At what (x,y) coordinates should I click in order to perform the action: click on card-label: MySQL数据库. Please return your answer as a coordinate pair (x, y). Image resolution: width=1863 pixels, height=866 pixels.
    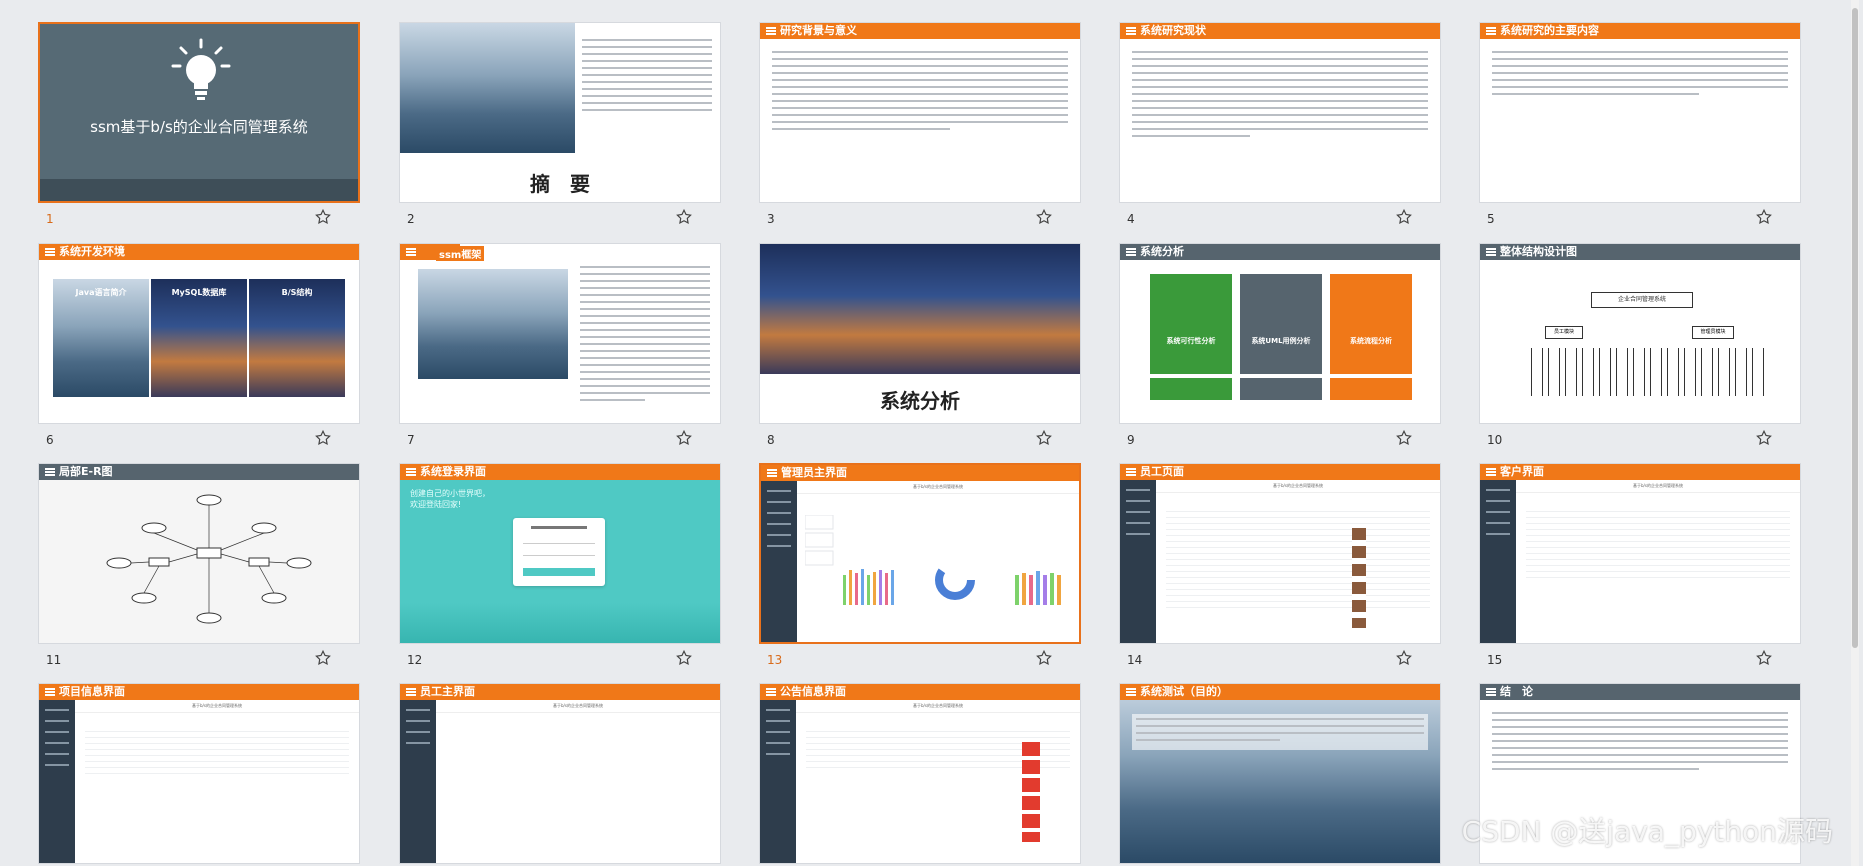
    Looking at the image, I should click on (199, 292).